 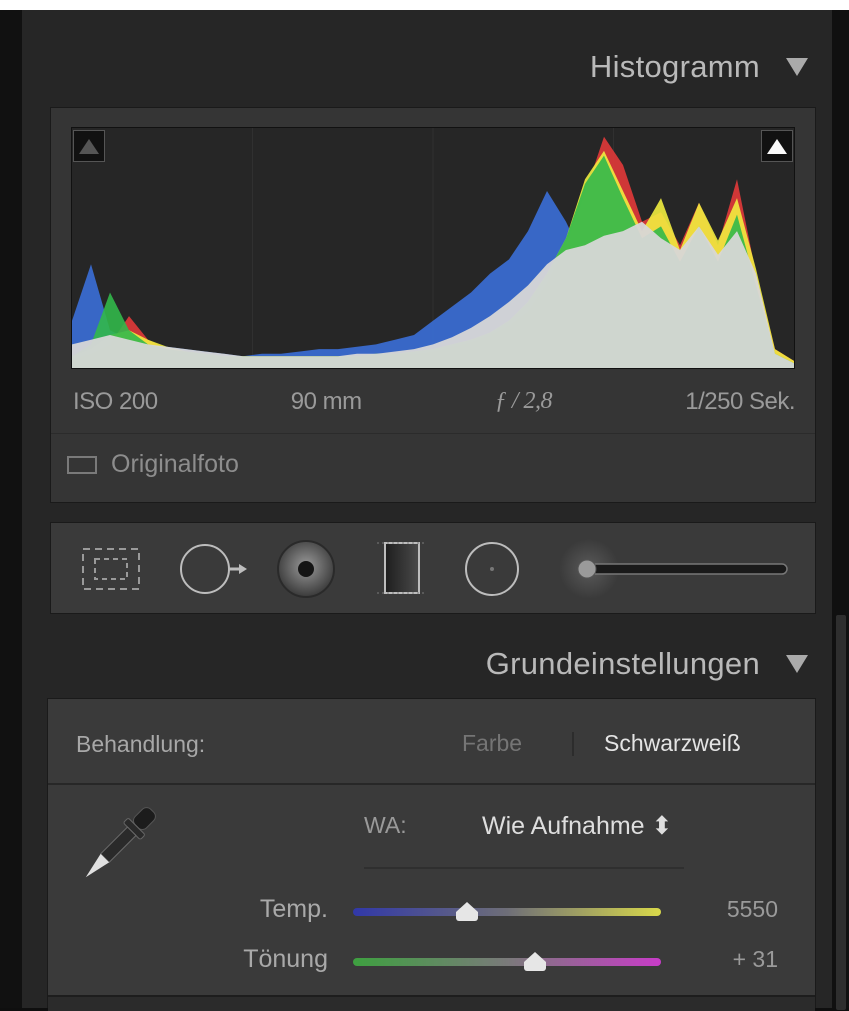 I want to click on histogram-header: Histogramm, so click(x=429, y=67).